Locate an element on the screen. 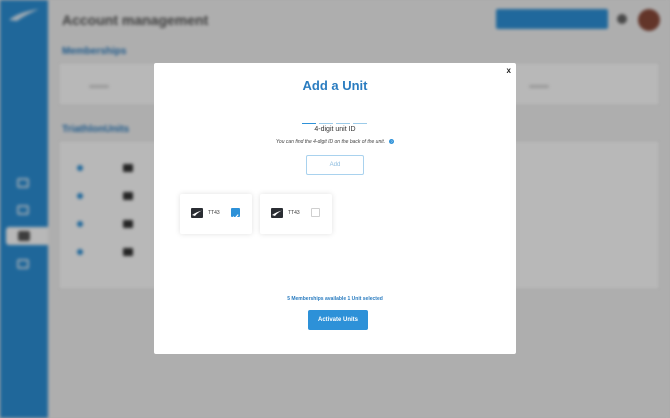  activate-units-button: Activate Units is located at coordinates (338, 320).